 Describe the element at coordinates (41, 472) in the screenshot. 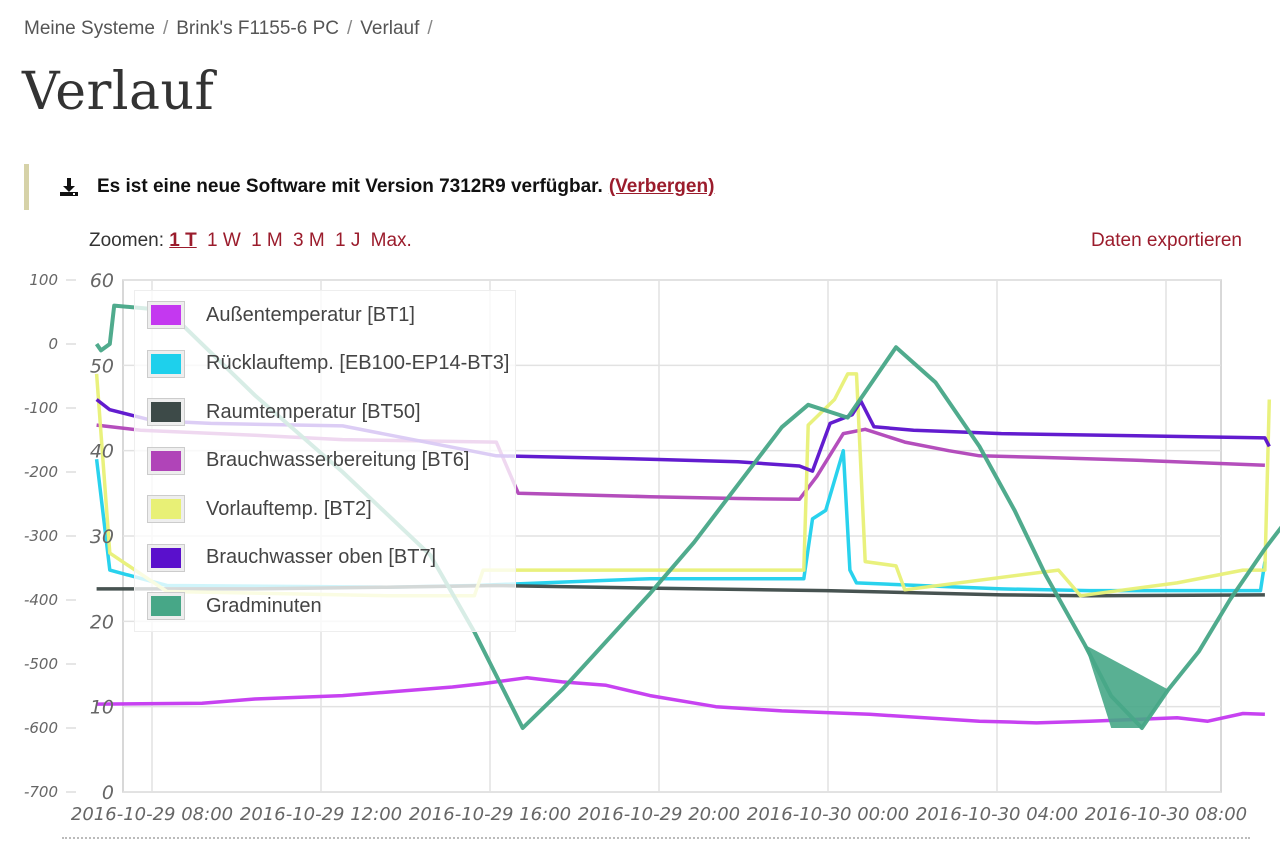

I see `y-right-tick-label: -200` at that location.